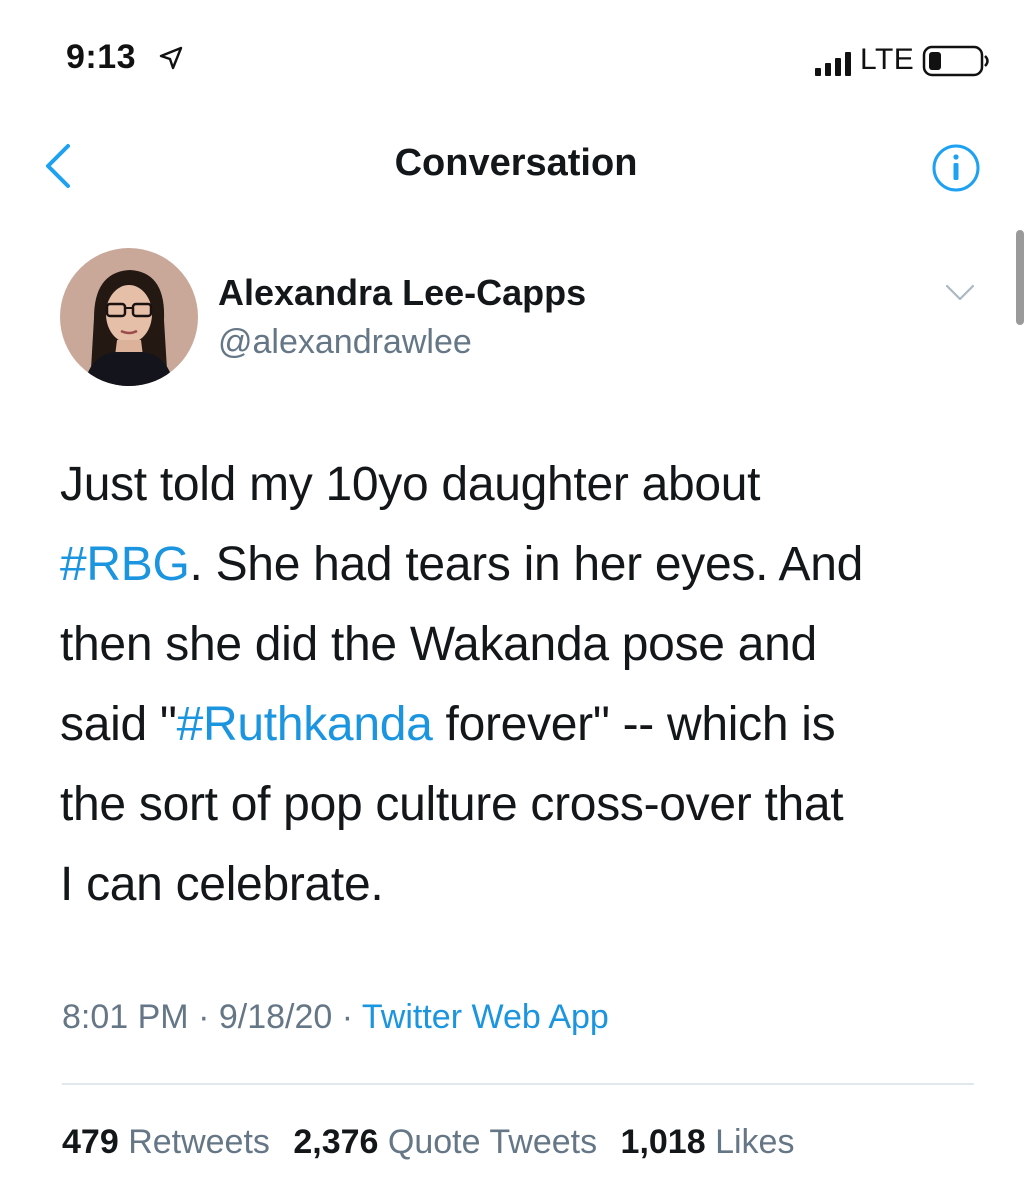  Describe the element at coordinates (118, 724) in the screenshot. I see `tweet-text-fragment: said "` at that location.